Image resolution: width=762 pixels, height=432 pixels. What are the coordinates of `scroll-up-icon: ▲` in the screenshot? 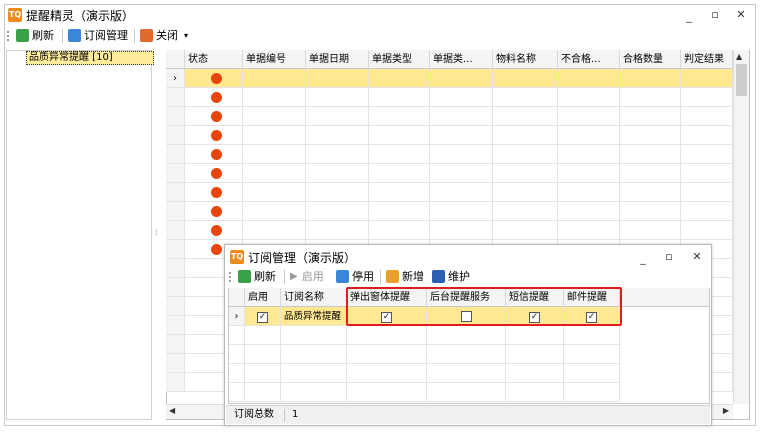 It's located at (739, 56).